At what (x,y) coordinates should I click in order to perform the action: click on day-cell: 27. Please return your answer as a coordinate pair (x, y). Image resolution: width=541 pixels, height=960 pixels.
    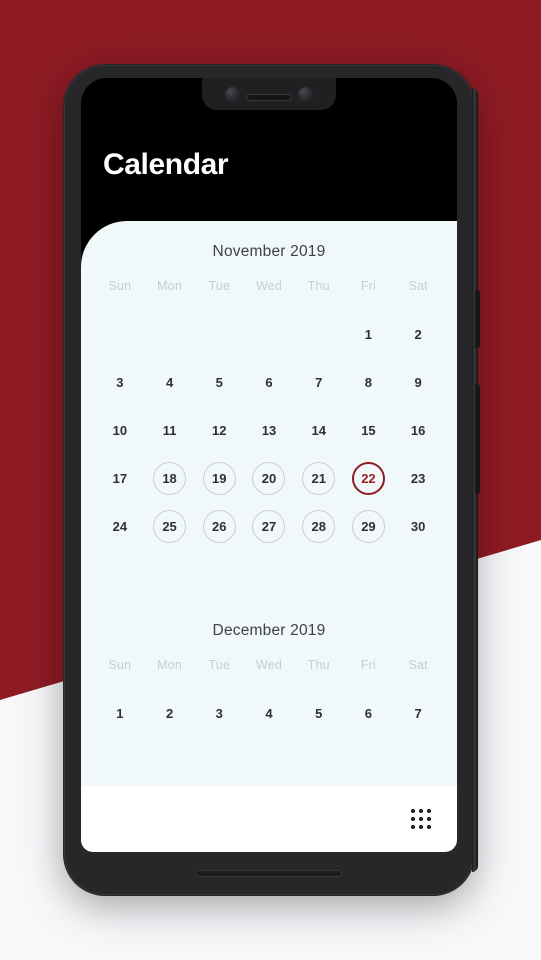
    Looking at the image, I should click on (269, 526).